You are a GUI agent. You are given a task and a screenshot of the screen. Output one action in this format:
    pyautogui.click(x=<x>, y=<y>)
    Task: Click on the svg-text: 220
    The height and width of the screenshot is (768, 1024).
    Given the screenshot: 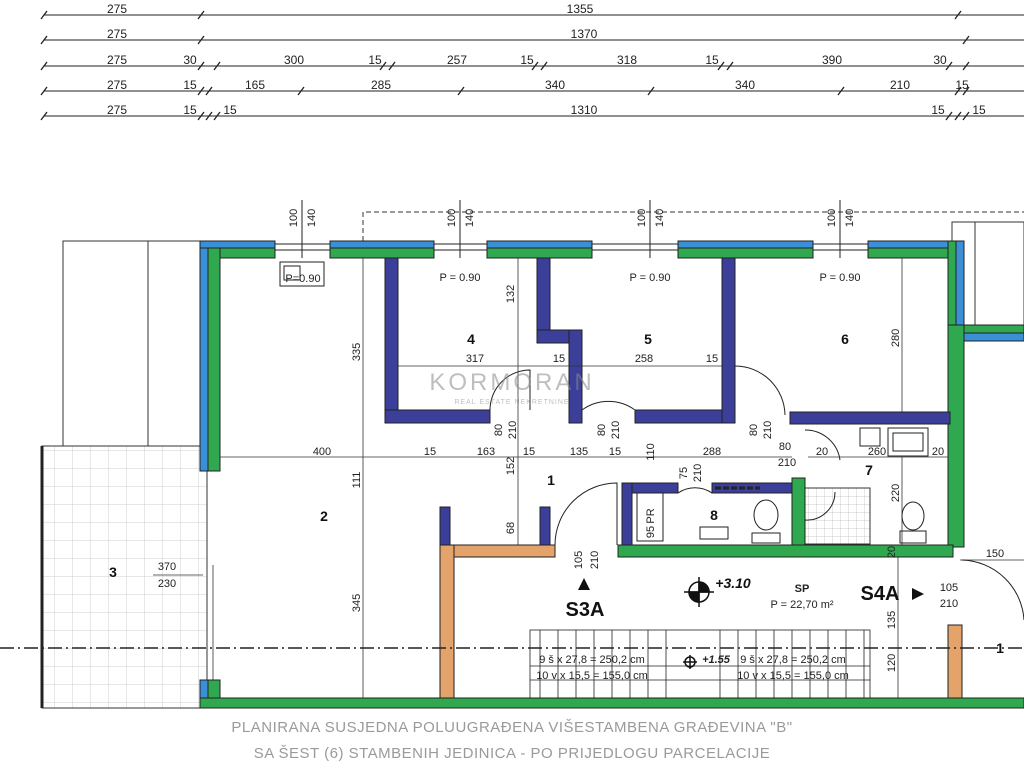 What is the action you would take?
    pyautogui.click(x=896, y=493)
    